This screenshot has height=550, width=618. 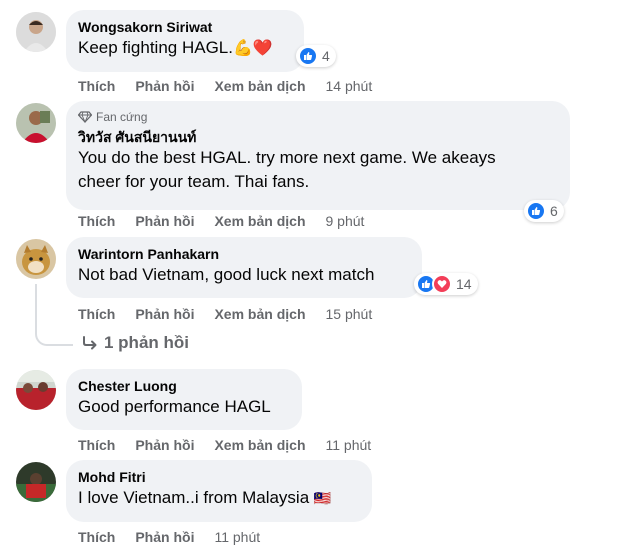 What do you see at coordinates (252, 48) in the screenshot?
I see `emoji-icons: 💪❤️` at bounding box center [252, 48].